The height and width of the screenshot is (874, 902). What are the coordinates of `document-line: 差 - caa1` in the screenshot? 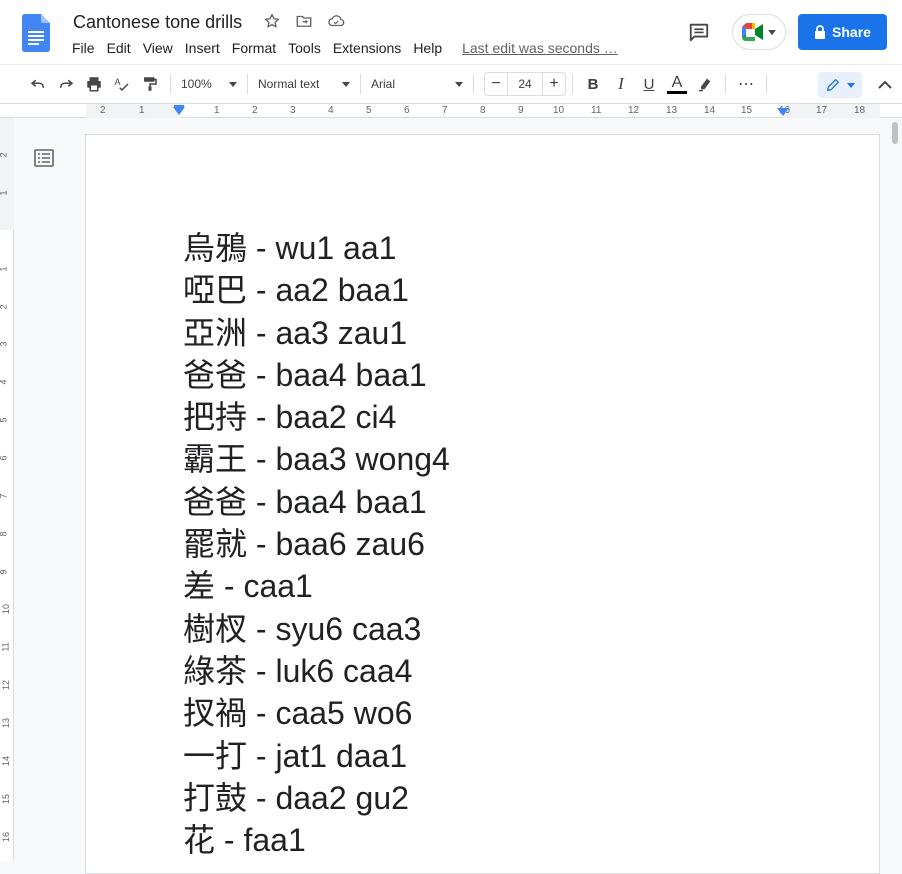 It's located at (316, 586).